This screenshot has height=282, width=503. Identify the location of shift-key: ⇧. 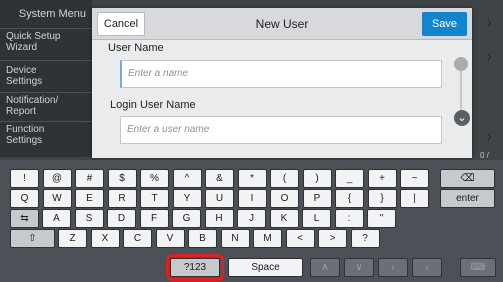
(32, 238).